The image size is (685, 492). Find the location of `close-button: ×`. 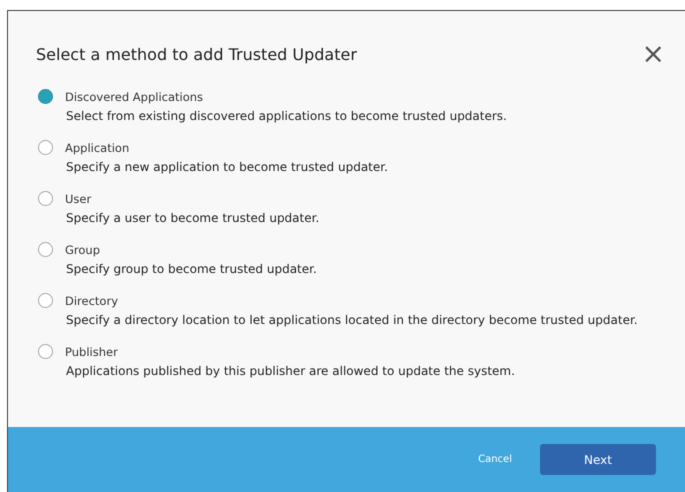

close-button: × is located at coordinates (653, 54).